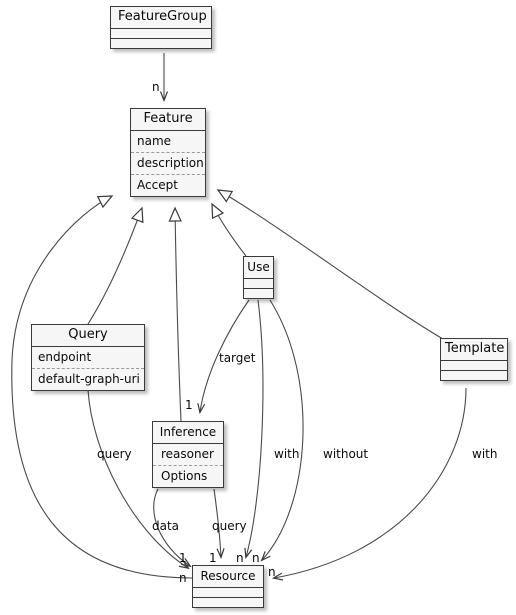 This screenshot has width=516, height=615. What do you see at coordinates (237, 358) in the screenshot?
I see `edge-role-label: target` at bounding box center [237, 358].